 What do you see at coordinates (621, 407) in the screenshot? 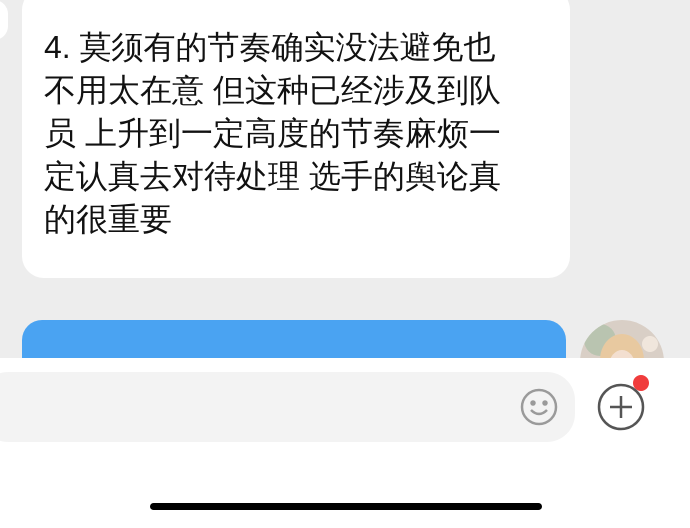
I see `add-icon` at bounding box center [621, 407].